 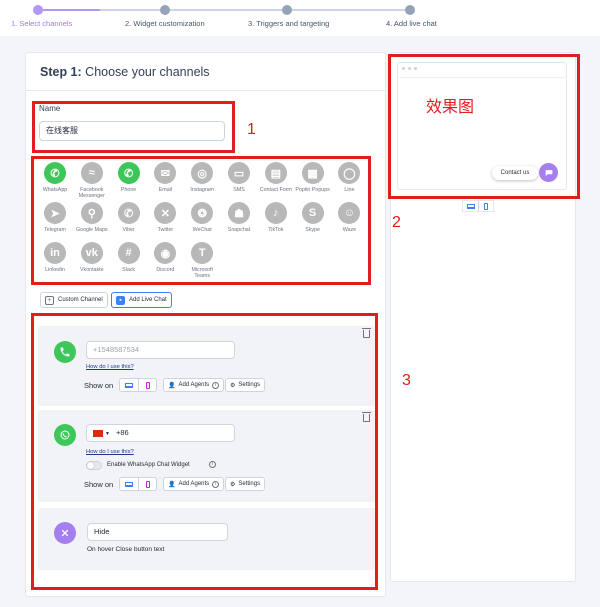 I want to click on step-1-label: 1. Select channels, so click(x=41, y=23).